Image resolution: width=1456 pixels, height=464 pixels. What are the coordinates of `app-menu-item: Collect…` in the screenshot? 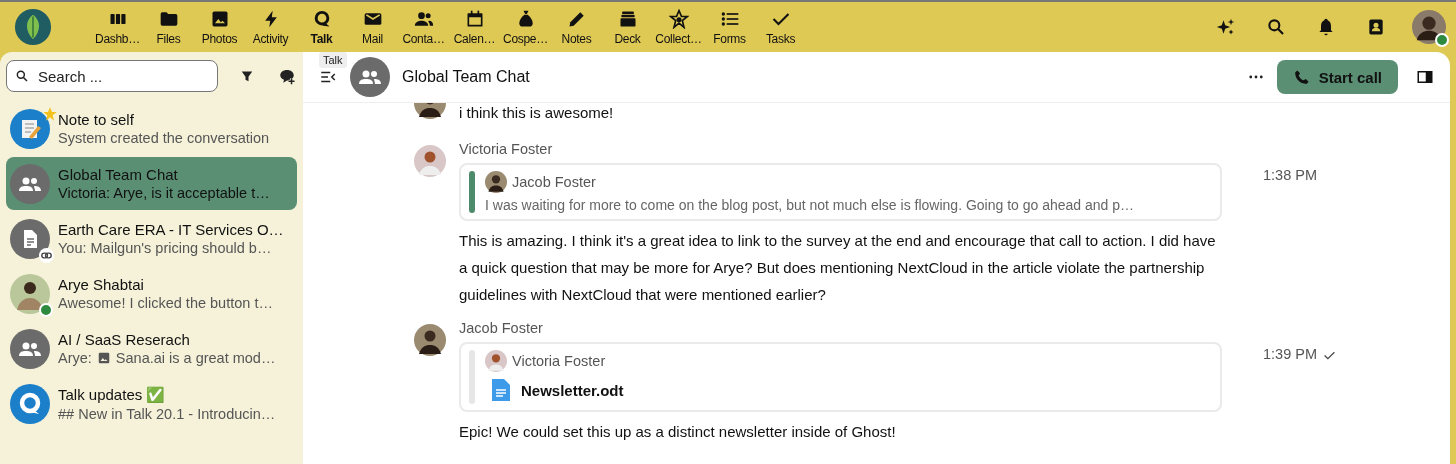 It's located at (678, 27).